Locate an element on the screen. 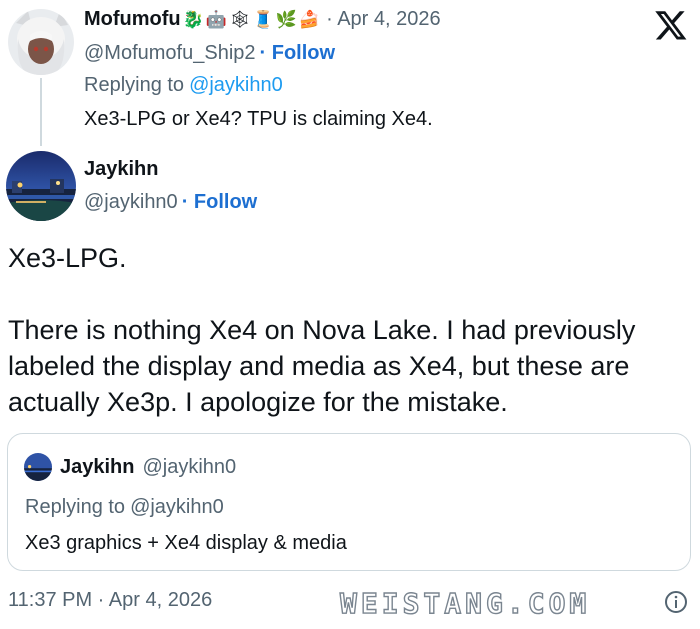  parent-replying-to: Replying to @jaykihn0 is located at coordinates (183, 85).